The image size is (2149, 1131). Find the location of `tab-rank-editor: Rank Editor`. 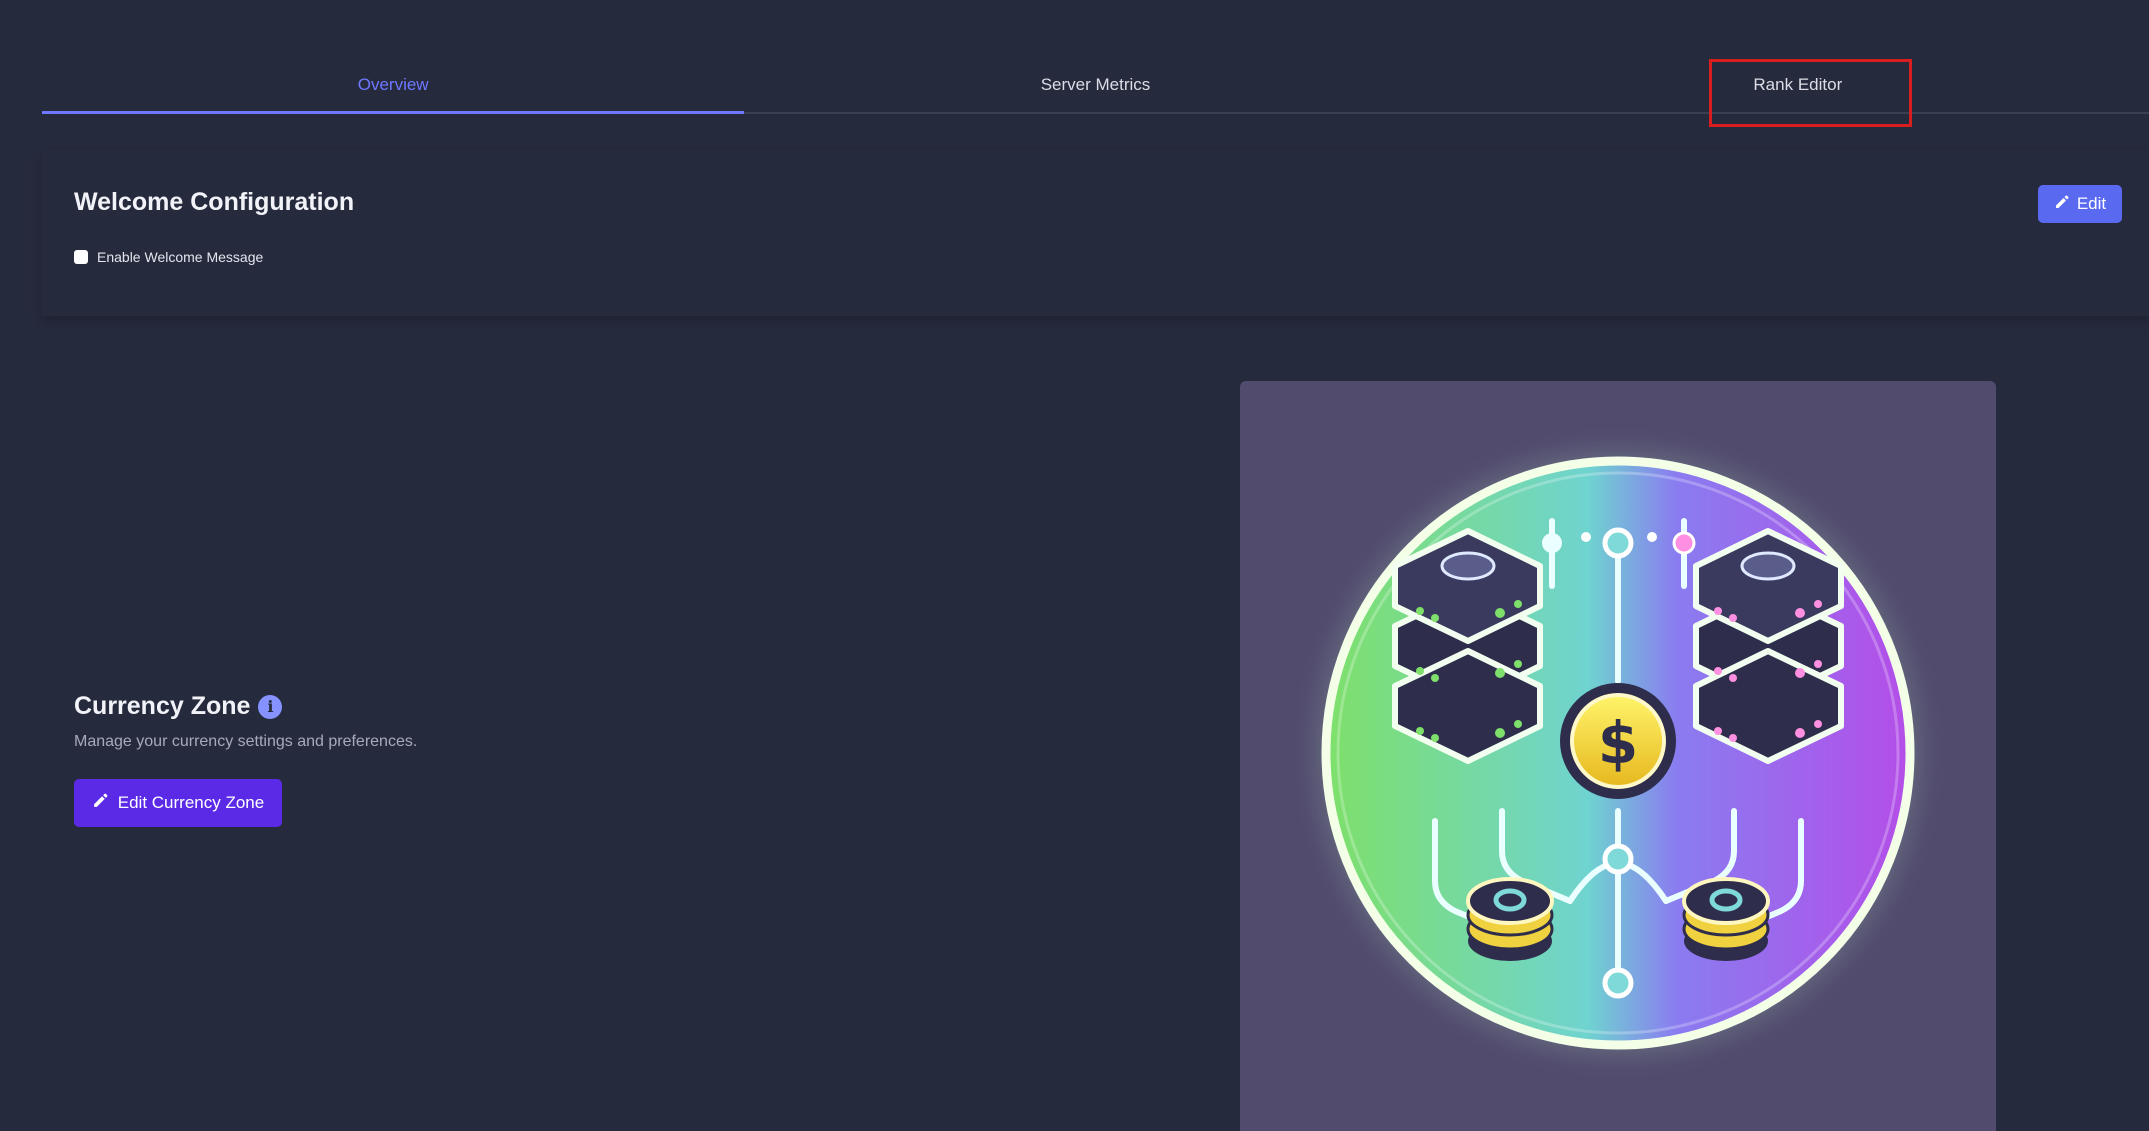

tab-rank-editor: Rank Editor is located at coordinates (1798, 85).